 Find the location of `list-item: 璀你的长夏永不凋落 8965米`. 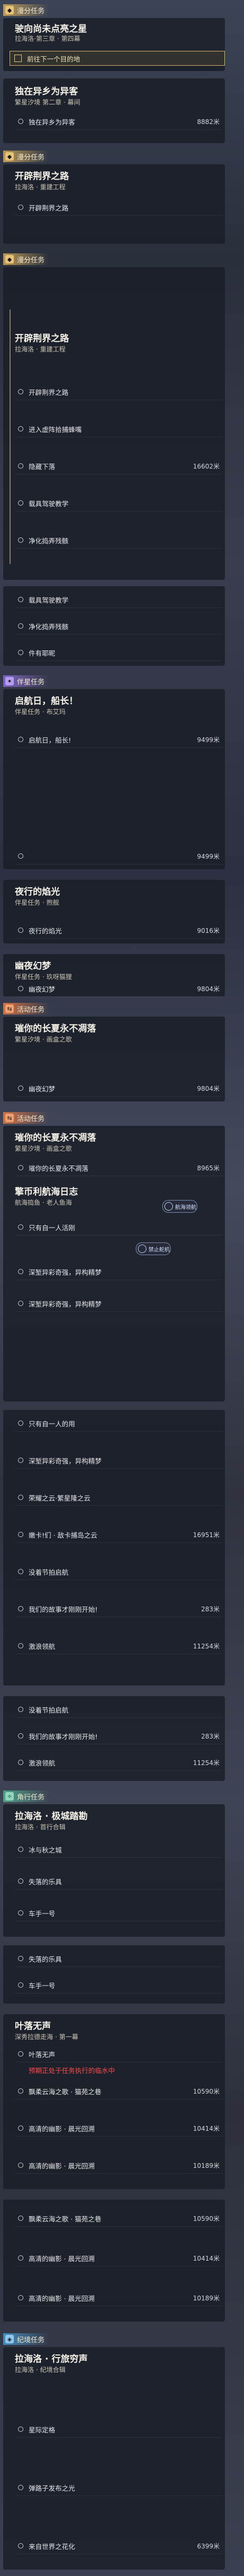

list-item: 璀你的长夏永不凋落 8965米 is located at coordinates (119, 1168).